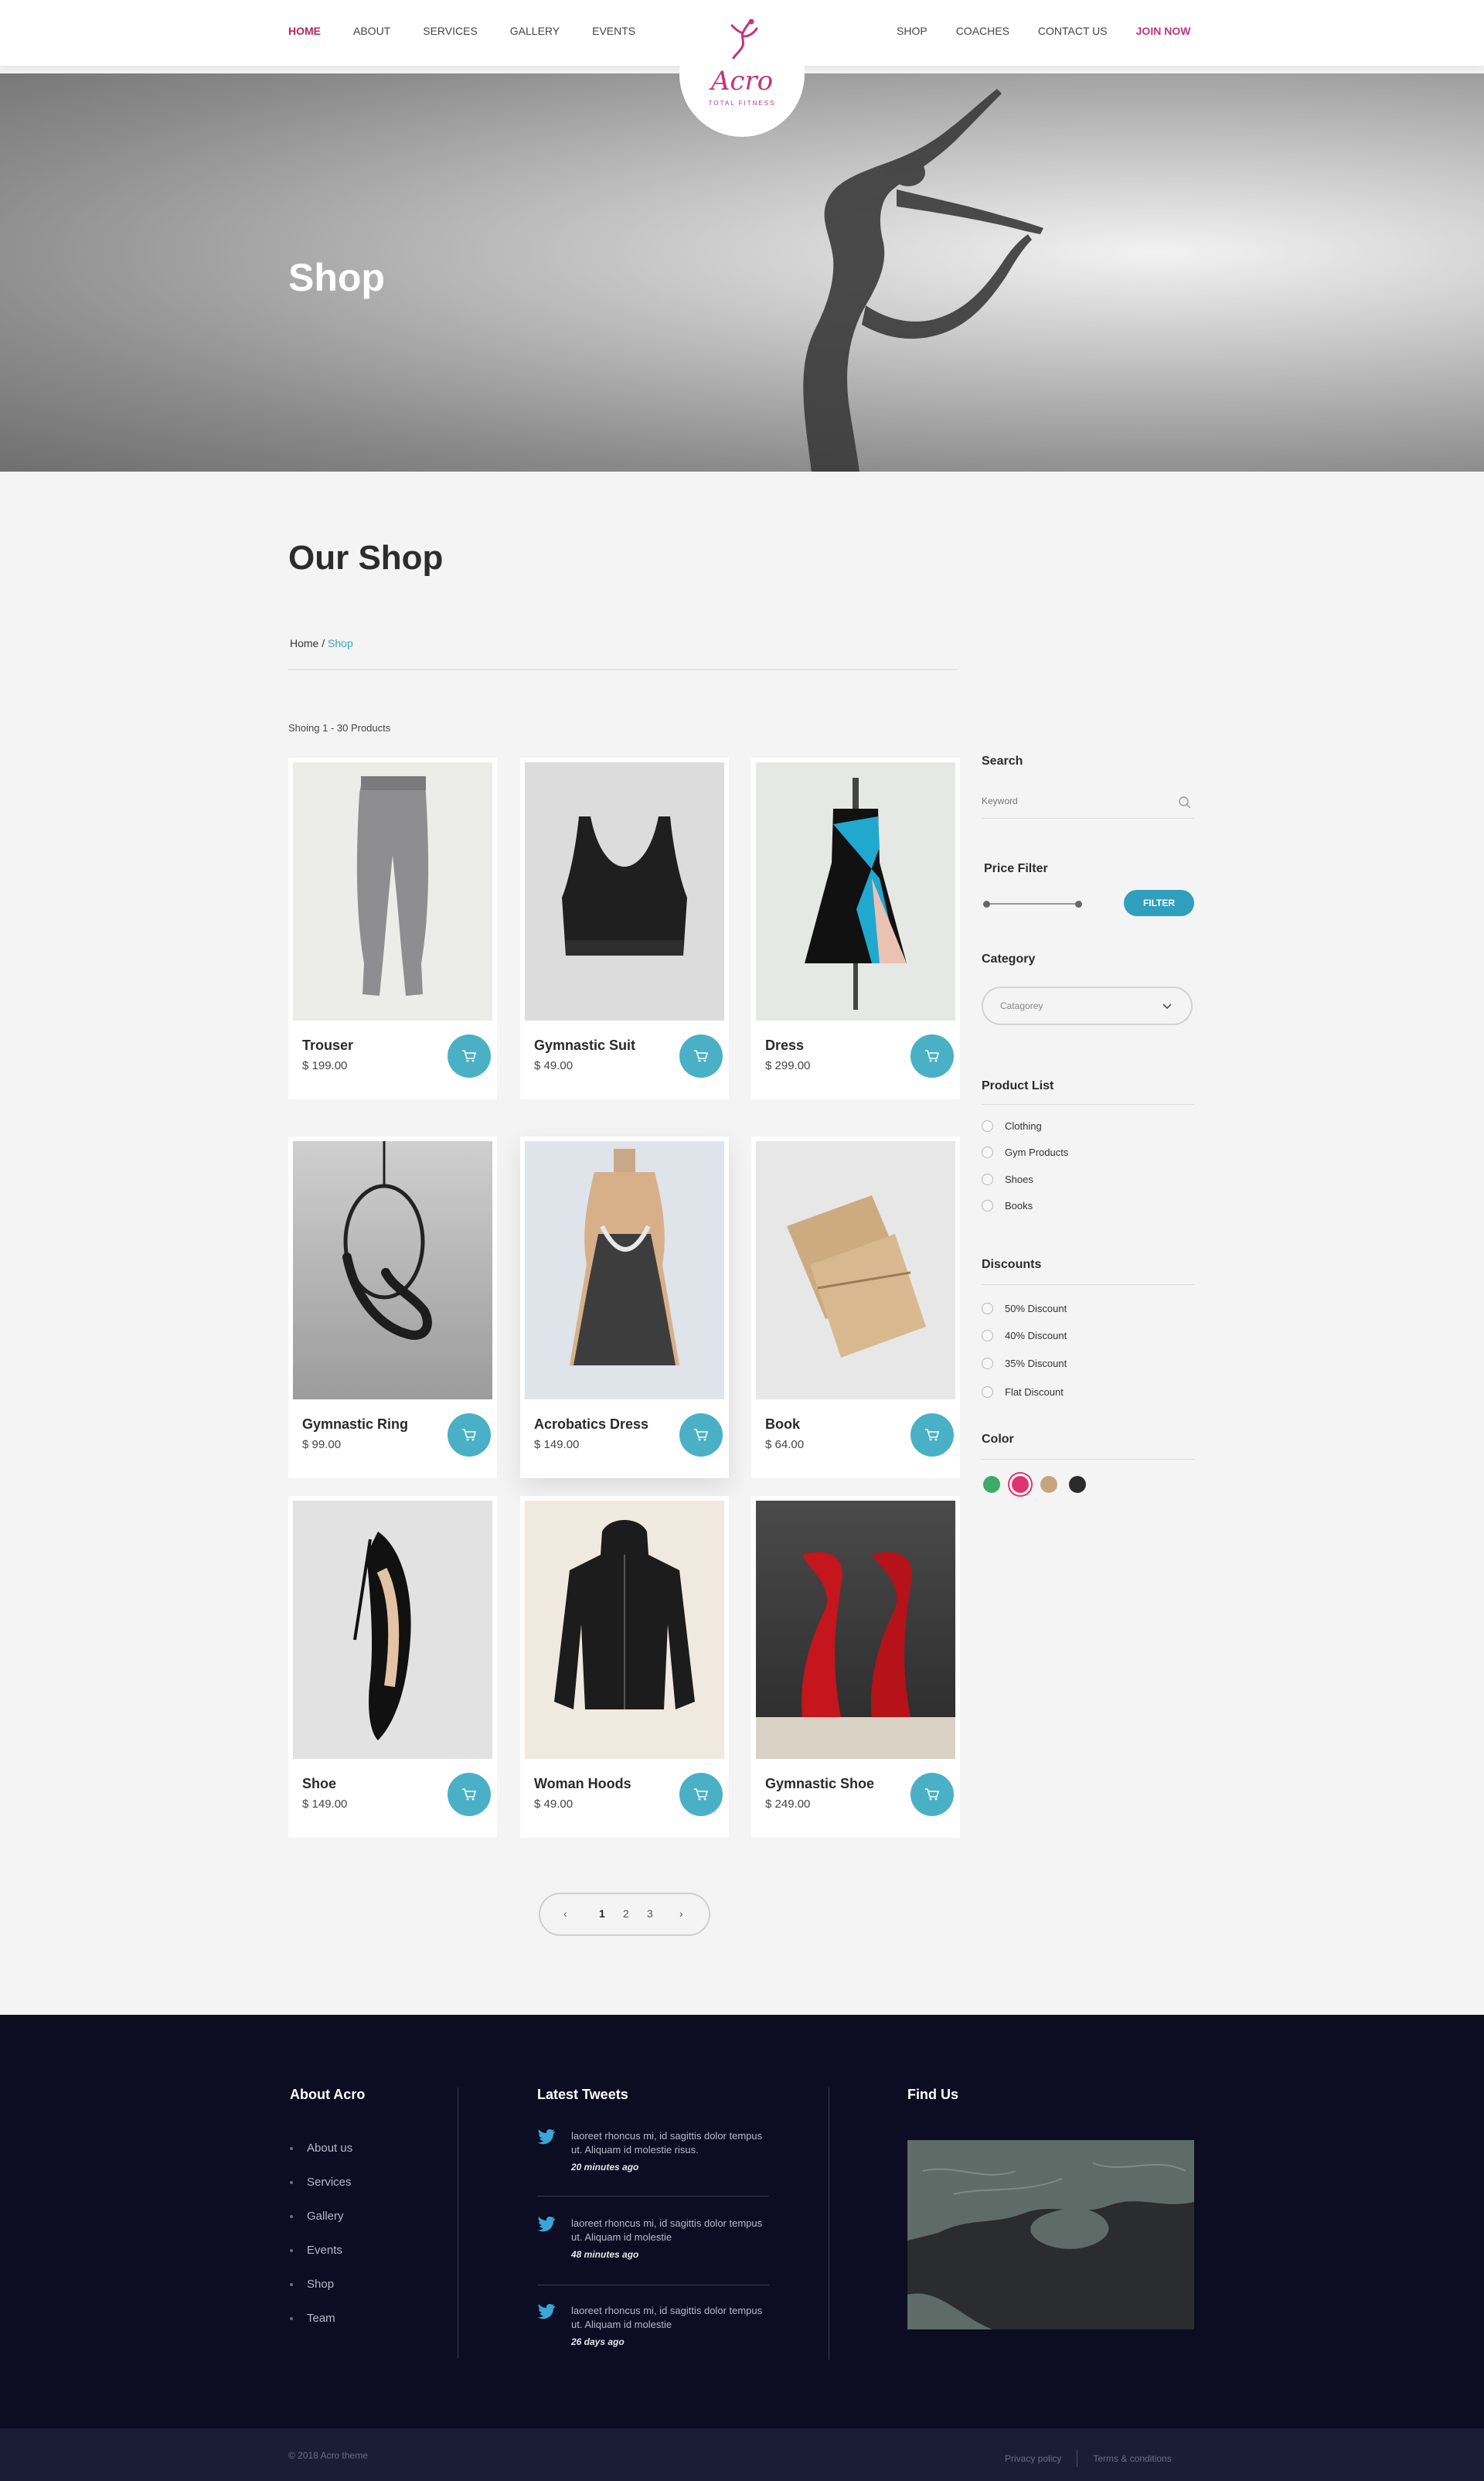 The image size is (1484, 2481). Describe the element at coordinates (565, 1914) in the screenshot. I see `prev-page-icon: ‹` at that location.